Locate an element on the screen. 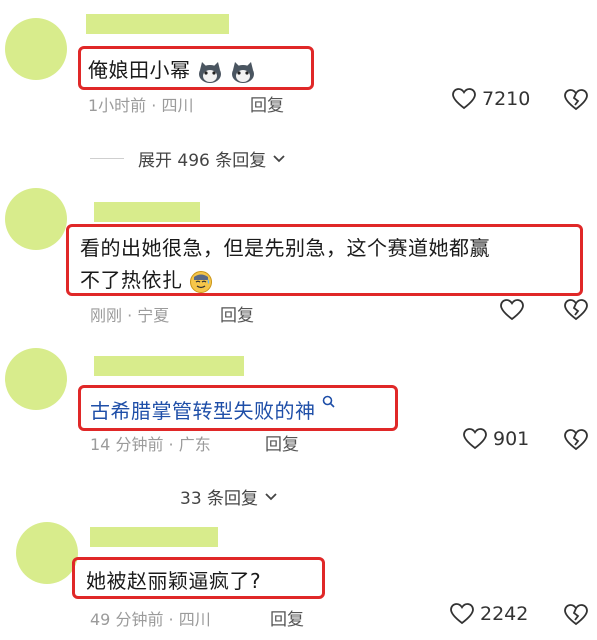 Image resolution: width=597 pixels, height=640 pixels. comment-text: 俺娘田小幂 is located at coordinates (139, 70).